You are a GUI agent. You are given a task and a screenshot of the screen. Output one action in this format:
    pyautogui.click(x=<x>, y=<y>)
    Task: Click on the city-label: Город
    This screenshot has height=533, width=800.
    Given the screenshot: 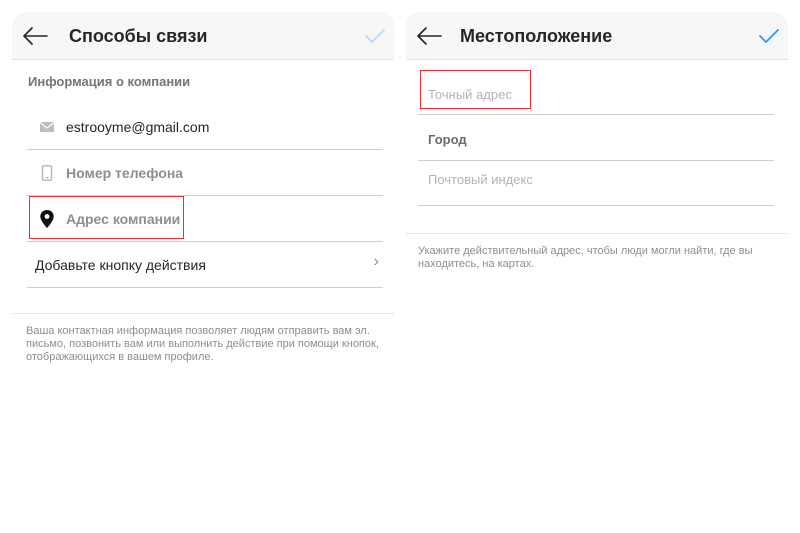 What is the action you would take?
    pyautogui.click(x=447, y=139)
    